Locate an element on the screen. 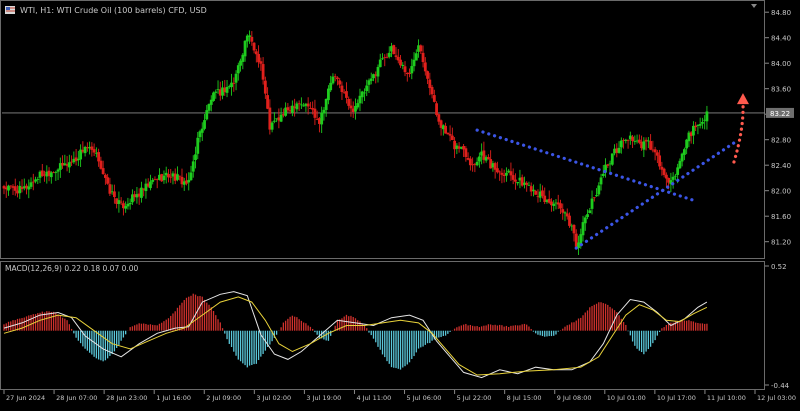 The height and width of the screenshot is (411, 800). time-tick-label: 28 Jun 23:00 is located at coordinates (126, 398).